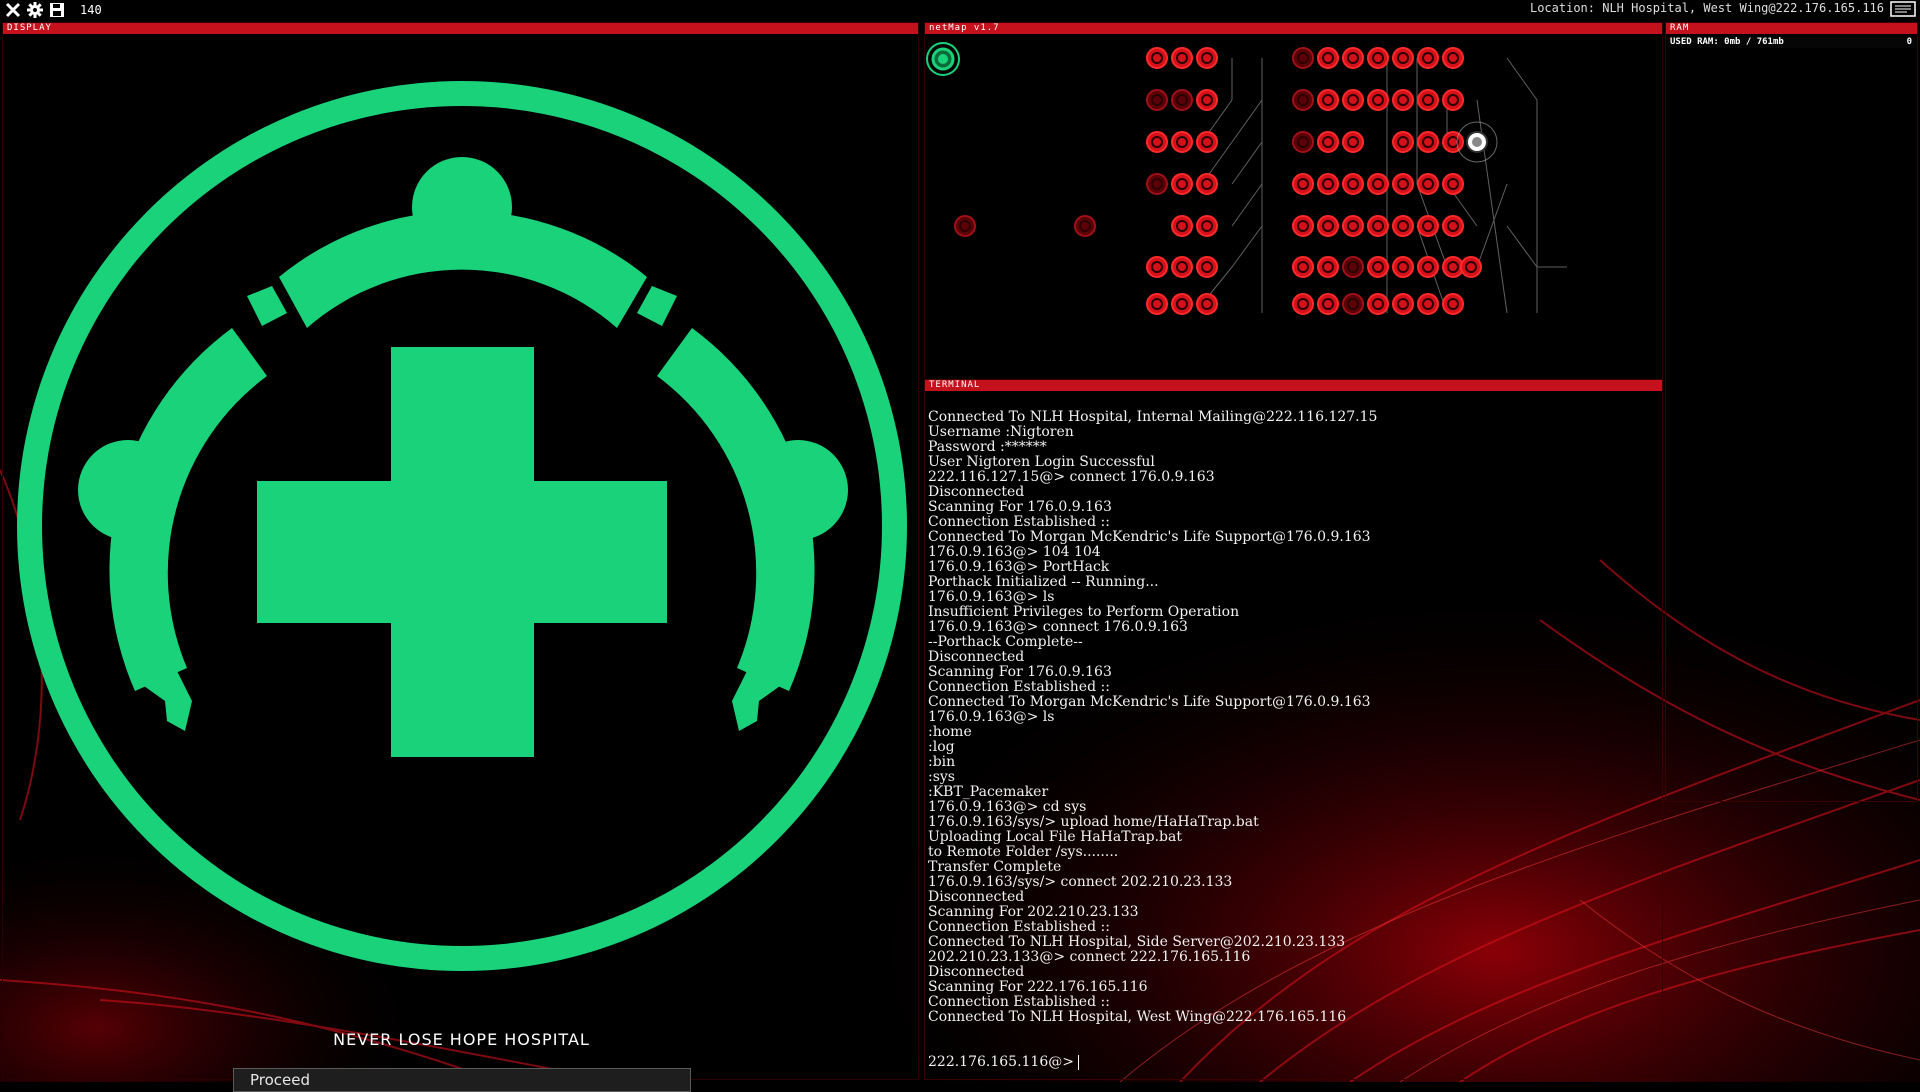 The width and height of the screenshot is (1920, 1092). What do you see at coordinates (1727, 42) in the screenshot?
I see `ram-usage-label: USED RAM: 0mb / 761mb` at bounding box center [1727, 42].